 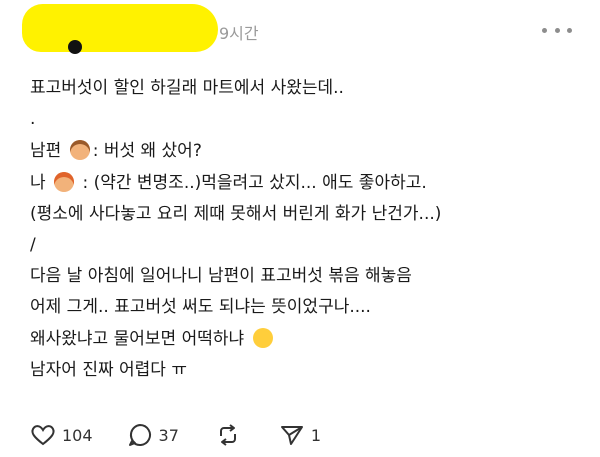 I want to click on post-line: 남편 : 버섯 왜 샀어?, so click(x=310, y=151).